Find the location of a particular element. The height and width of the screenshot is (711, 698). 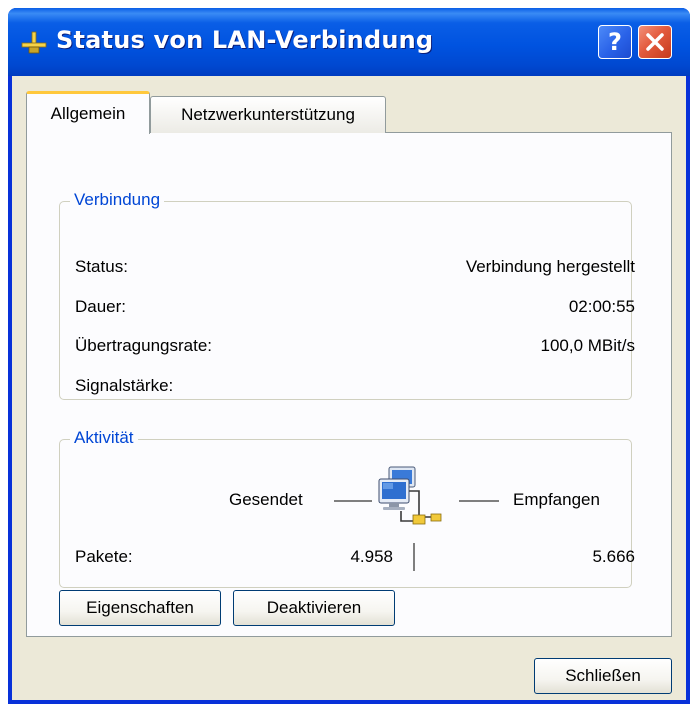

help-icon: ? is located at coordinates (615, 42).